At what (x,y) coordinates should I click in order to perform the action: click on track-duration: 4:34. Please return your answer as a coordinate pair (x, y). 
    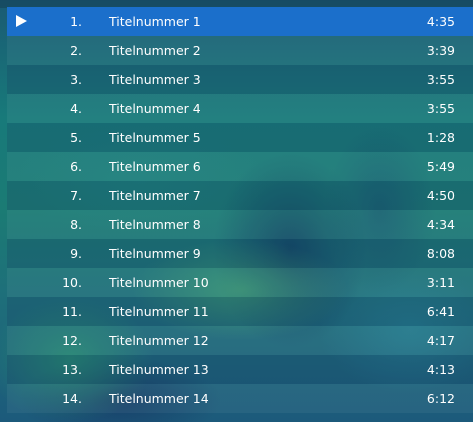
    Looking at the image, I should click on (440, 224).